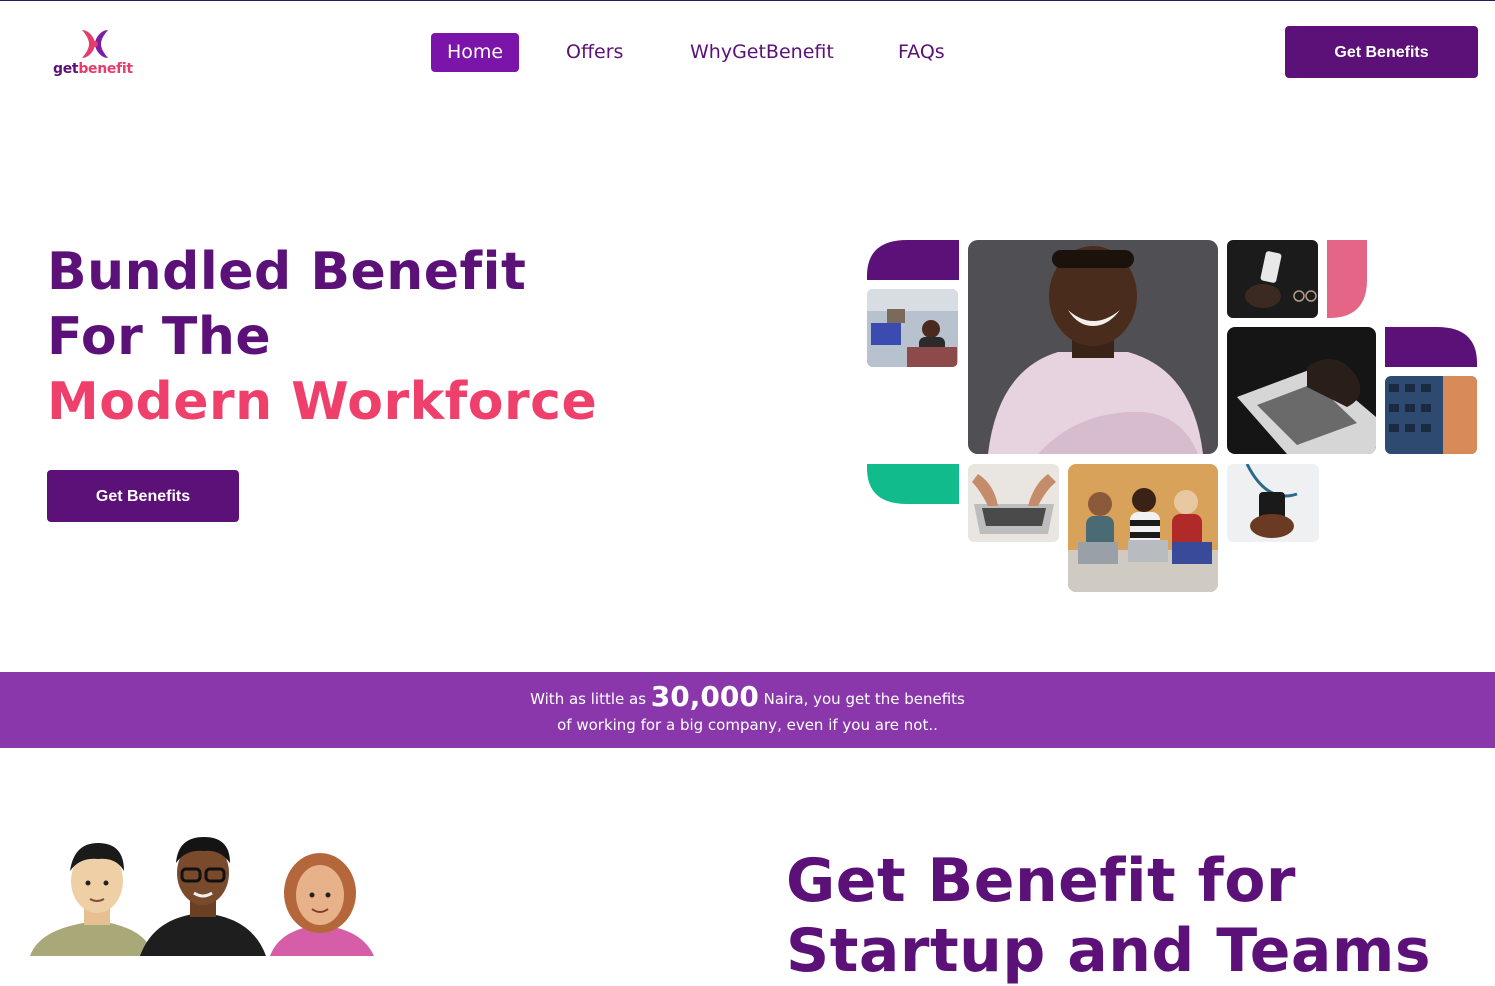 The height and width of the screenshot is (986, 1495). I want to click on hero-heading-line1: Bundled Benefit, so click(287, 272).